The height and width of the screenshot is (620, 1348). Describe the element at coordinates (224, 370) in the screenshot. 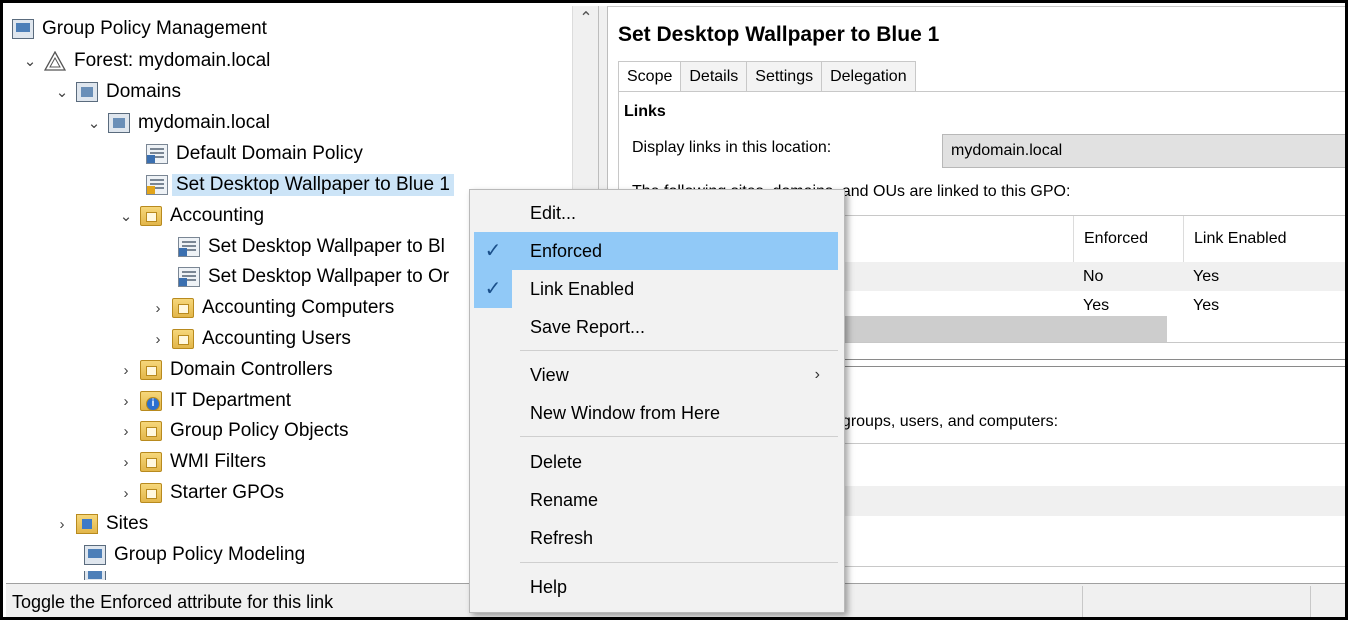

I see `tree-item-domain-controllers: › Domain Controllers` at that location.